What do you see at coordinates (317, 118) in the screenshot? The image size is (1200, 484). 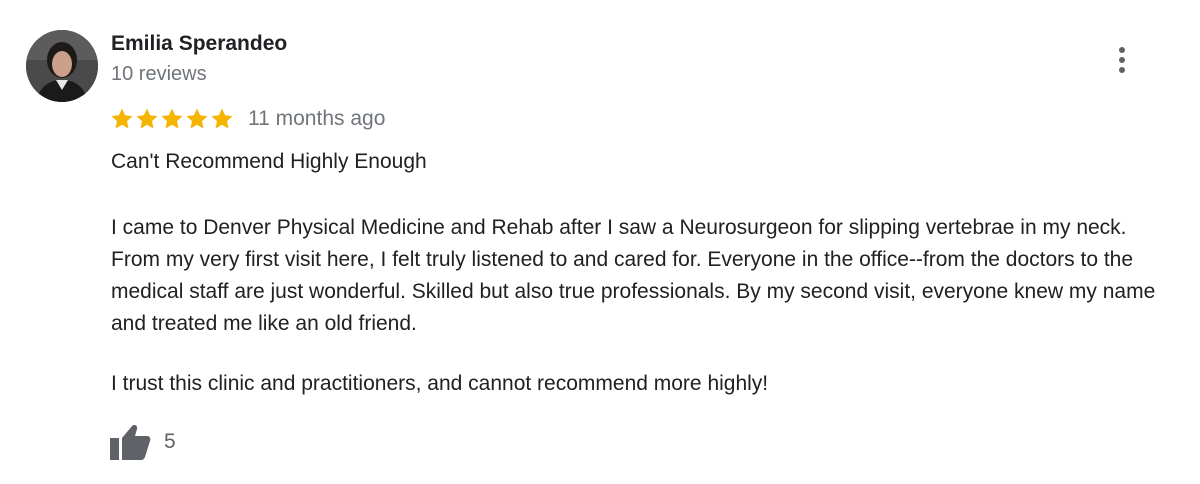 I see `review-date: 11 months ago` at bounding box center [317, 118].